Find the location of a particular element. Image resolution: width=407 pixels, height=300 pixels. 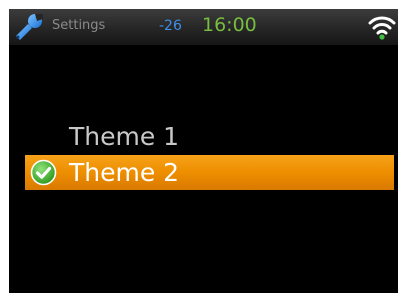

theme-item-label: Theme 1 is located at coordinates (124, 136).